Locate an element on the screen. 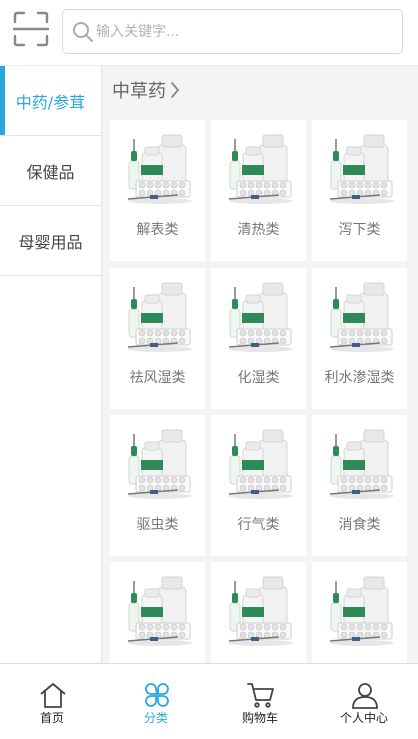 The height and width of the screenshot is (739, 418). search-icon is located at coordinates (83, 32).